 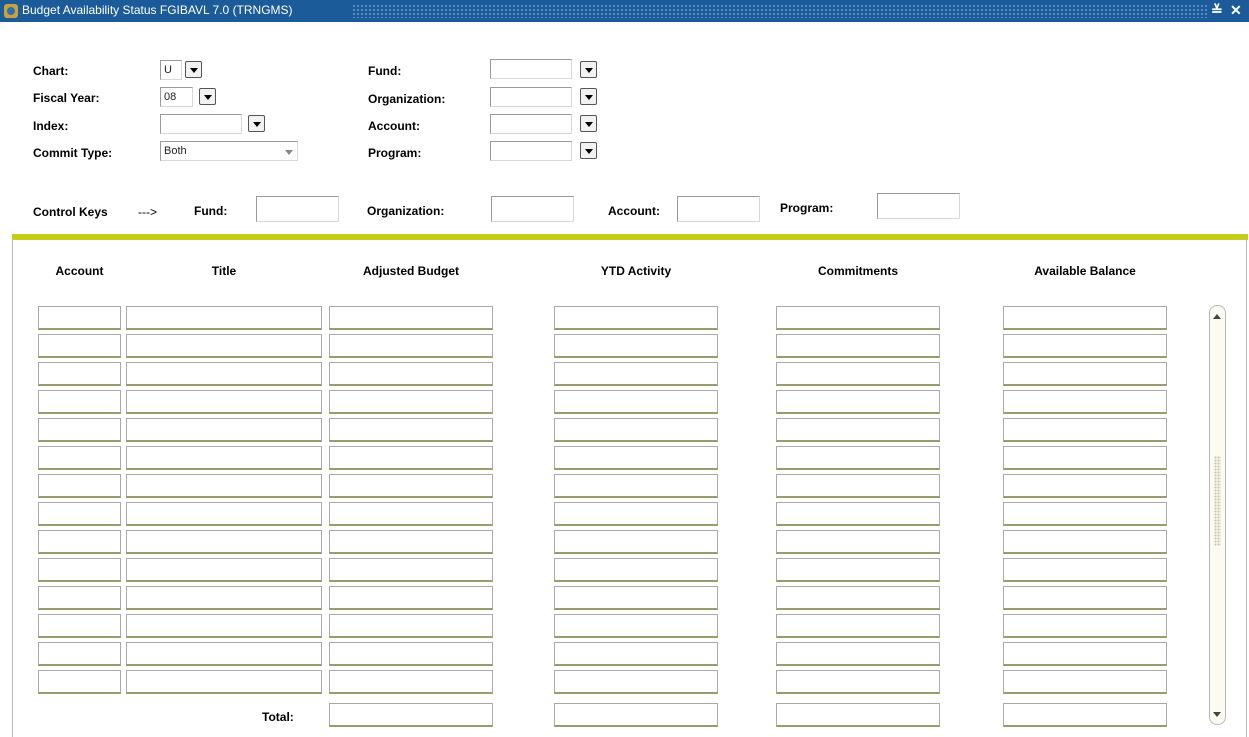 What do you see at coordinates (718, 209) in the screenshot?
I see `control-account-field` at bounding box center [718, 209].